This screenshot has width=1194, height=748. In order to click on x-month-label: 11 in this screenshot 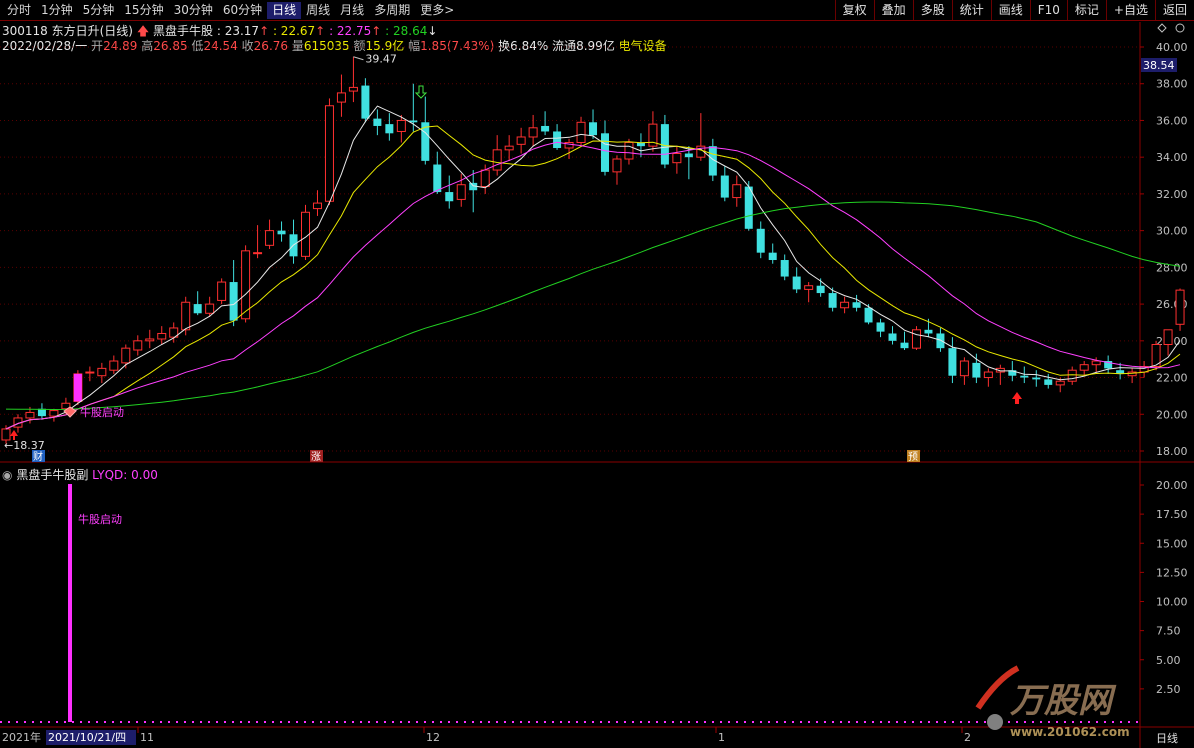, I will do `click(147, 737)`.